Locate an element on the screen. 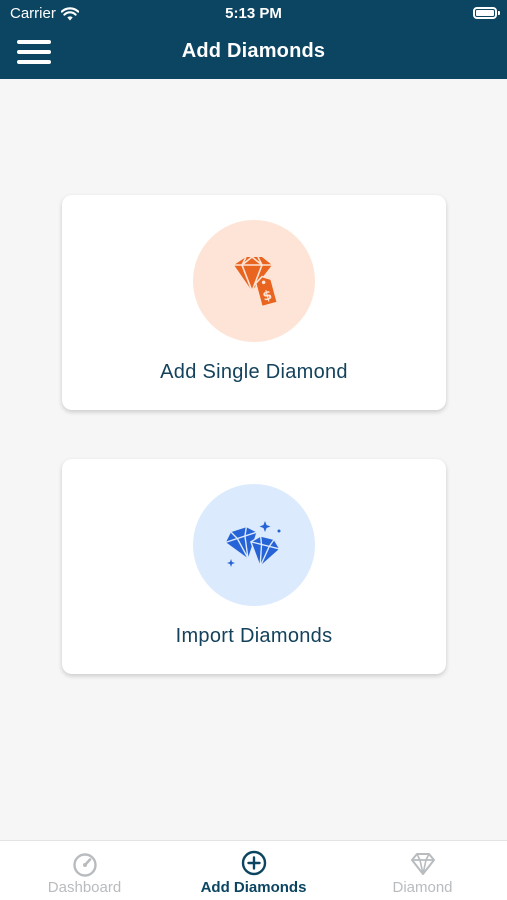 The height and width of the screenshot is (900, 507). add-single-diamond-icon-circle: $ is located at coordinates (254, 281).